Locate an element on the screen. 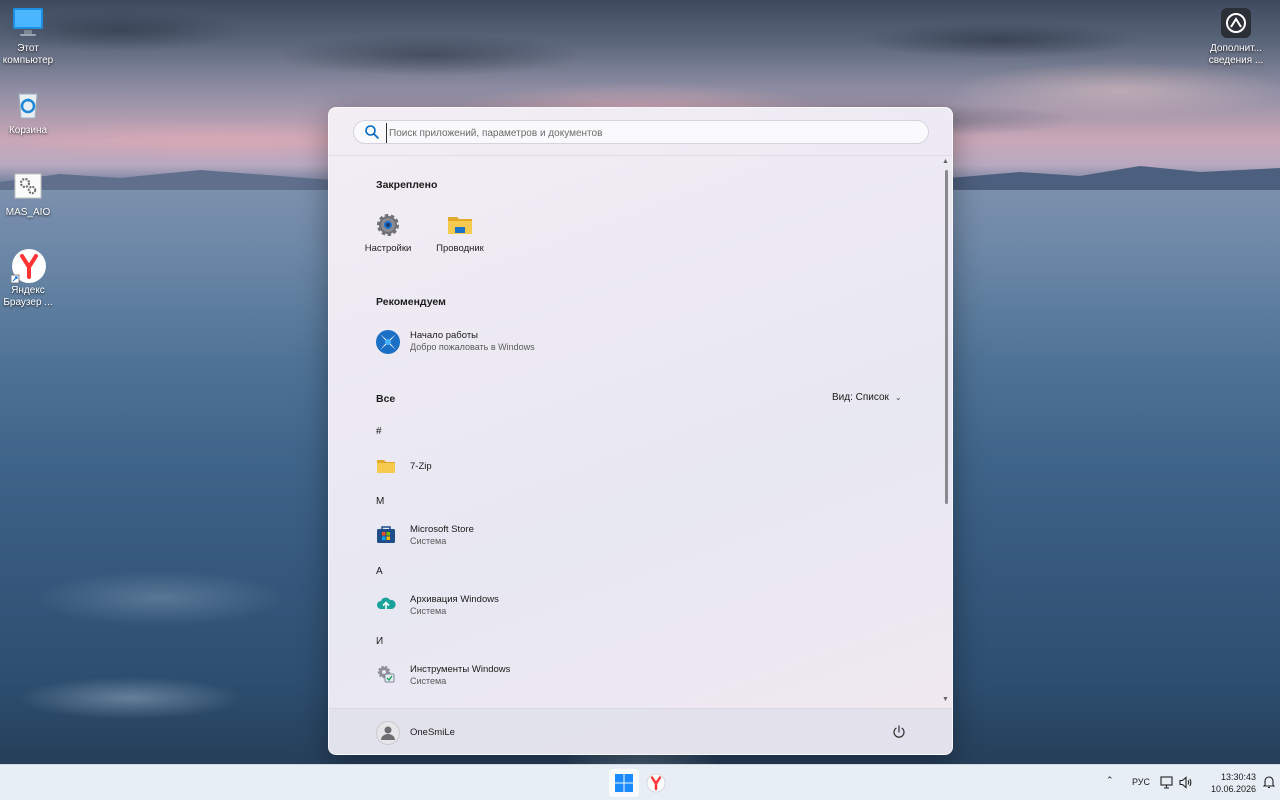  windows-logo-icon is located at coordinates (624, 783).